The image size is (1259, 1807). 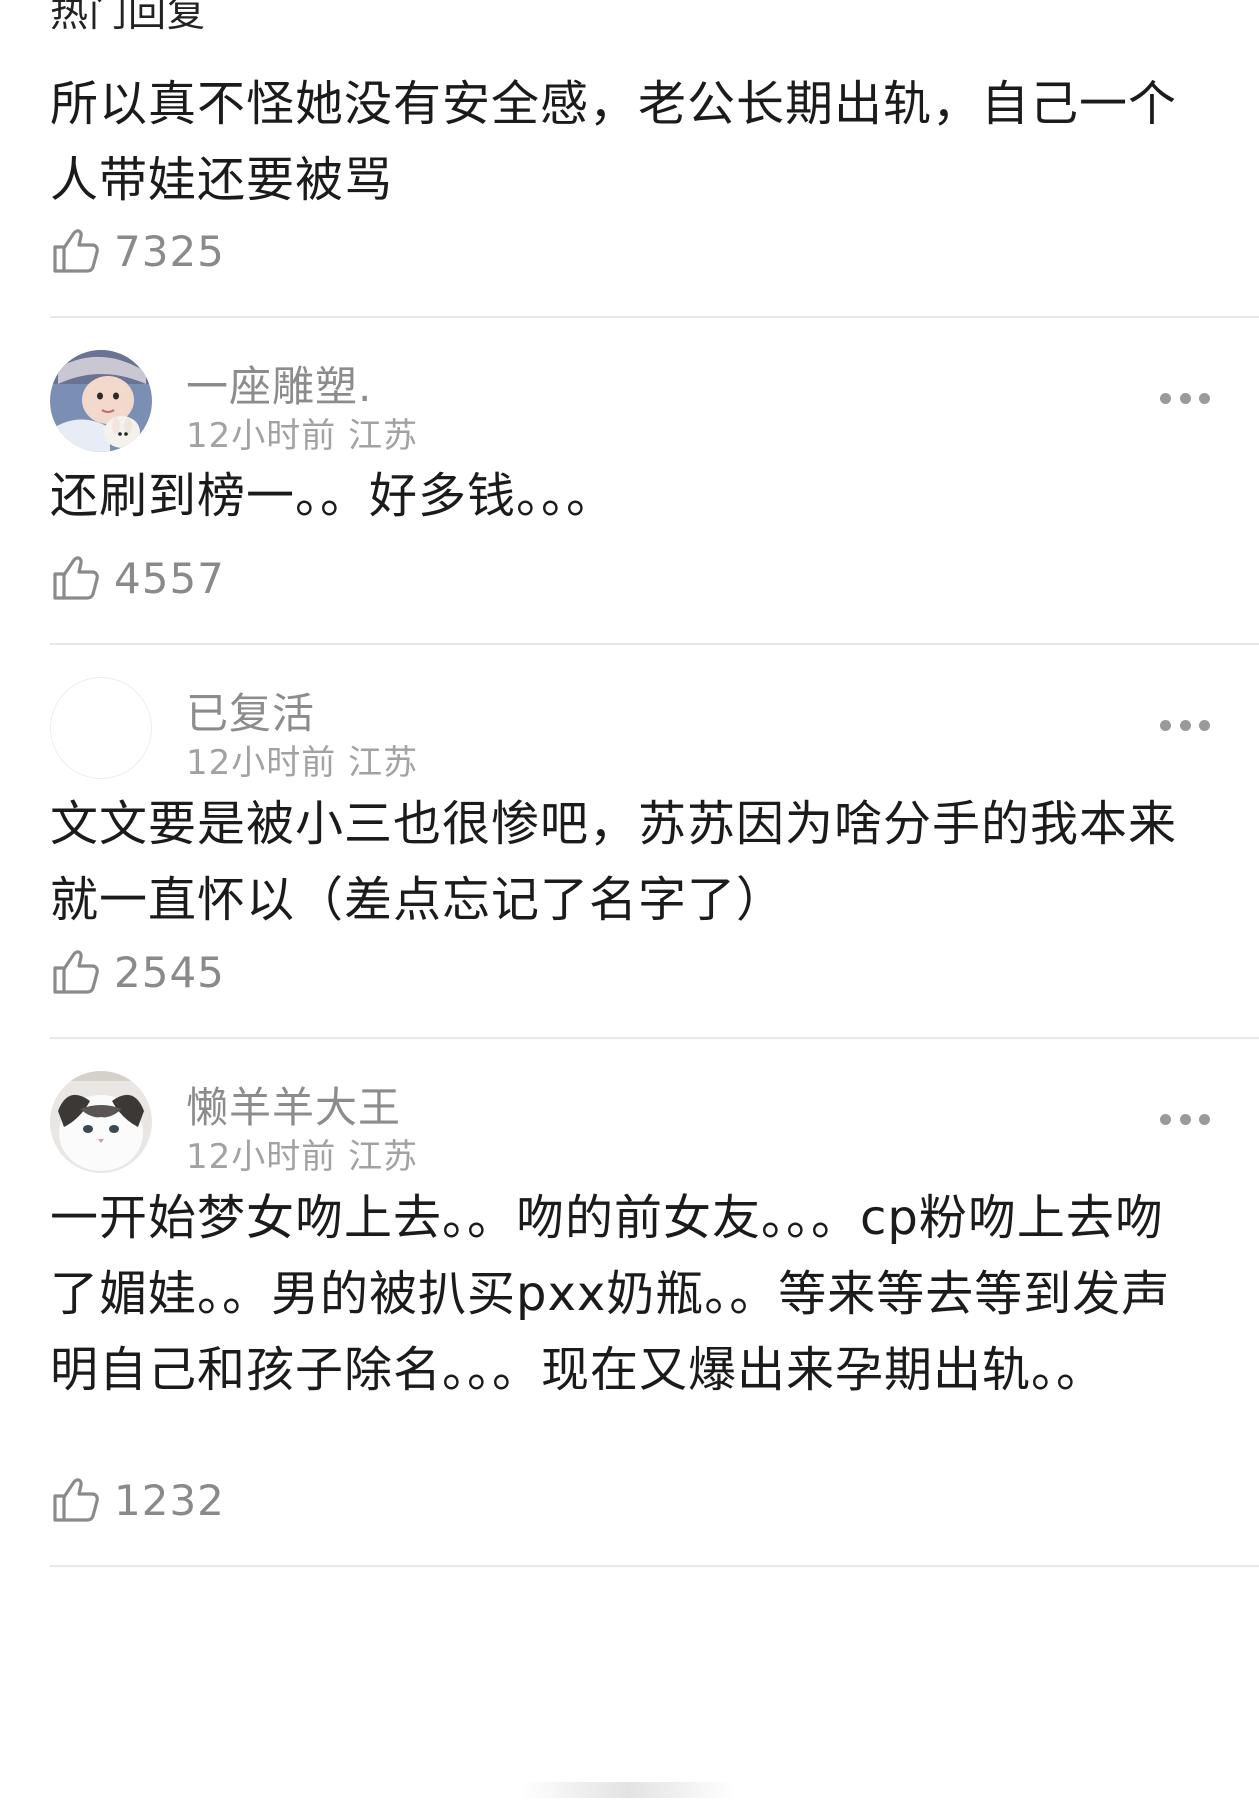 I want to click on like-button: 1232, so click(x=137, y=1500).